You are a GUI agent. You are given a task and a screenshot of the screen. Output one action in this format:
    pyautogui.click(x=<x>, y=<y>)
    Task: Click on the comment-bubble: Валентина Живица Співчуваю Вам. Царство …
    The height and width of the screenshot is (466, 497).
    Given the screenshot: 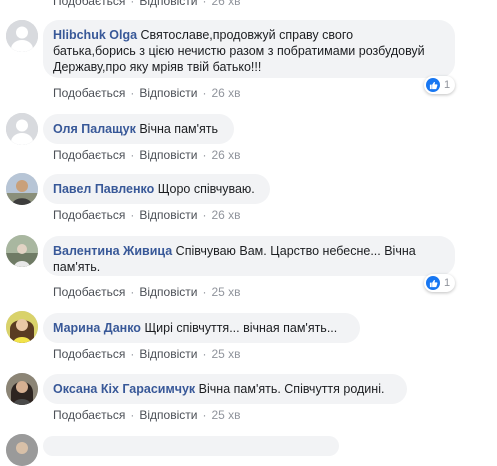 What is the action you would take?
    pyautogui.click(x=249, y=256)
    